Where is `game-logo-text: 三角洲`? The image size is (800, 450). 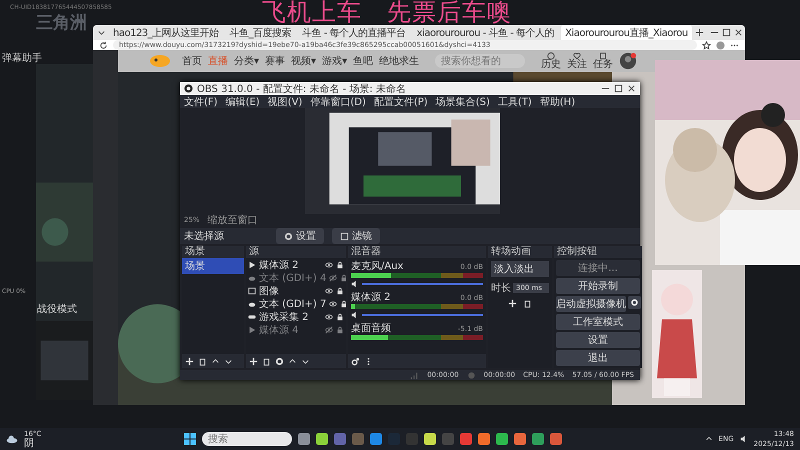 game-logo-text: 三角洲 is located at coordinates (61, 23).